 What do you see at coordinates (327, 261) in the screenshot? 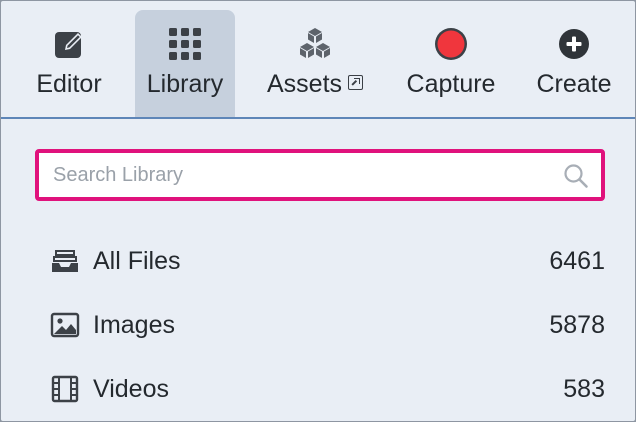
I see `library-item-all-files: All Files 6461` at bounding box center [327, 261].